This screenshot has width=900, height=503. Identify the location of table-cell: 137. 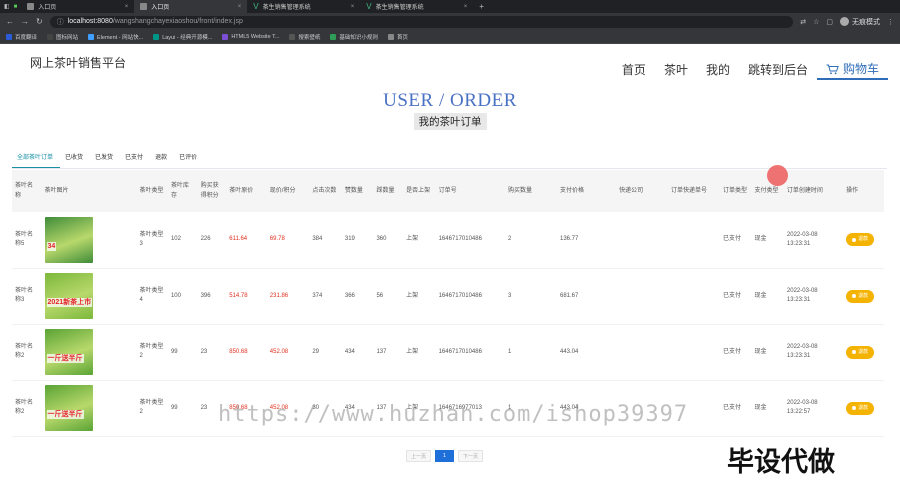
(388, 352).